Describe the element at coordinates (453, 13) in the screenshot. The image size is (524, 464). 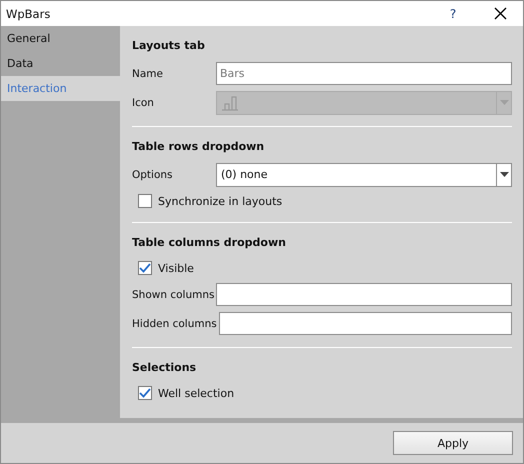
I see `help-button: ?` at that location.